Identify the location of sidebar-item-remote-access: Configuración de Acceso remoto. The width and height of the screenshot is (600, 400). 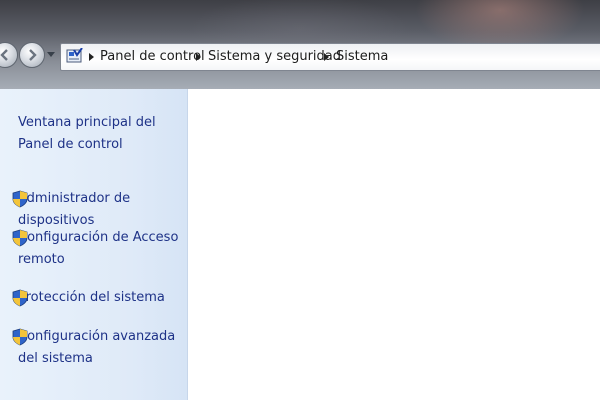
(99, 249).